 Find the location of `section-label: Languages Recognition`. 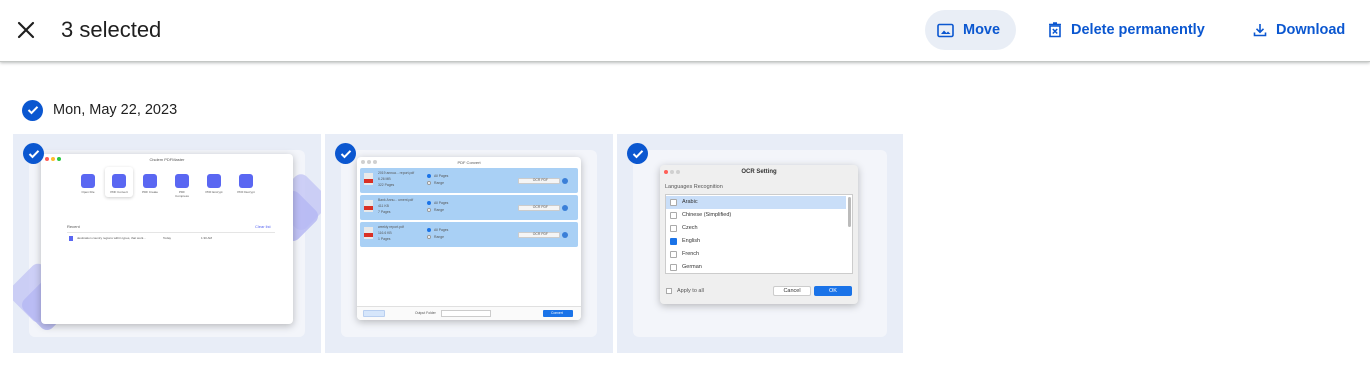

section-label: Languages Recognition is located at coordinates (694, 187).